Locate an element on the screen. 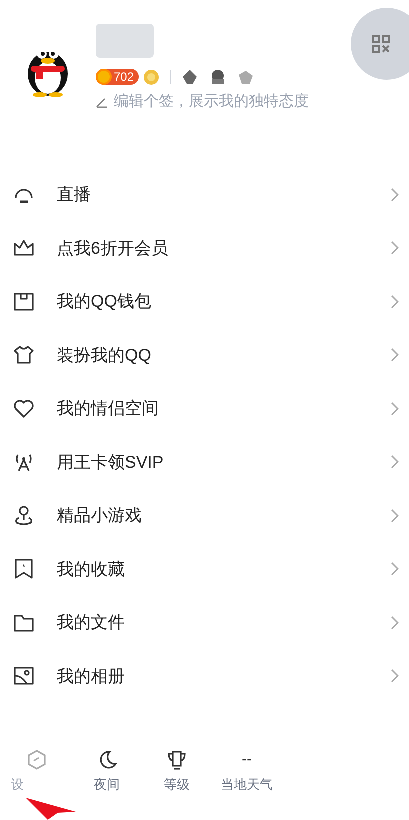 This screenshot has width=409, height=820. menu-item: 点我6折开会员 is located at coordinates (204, 248).